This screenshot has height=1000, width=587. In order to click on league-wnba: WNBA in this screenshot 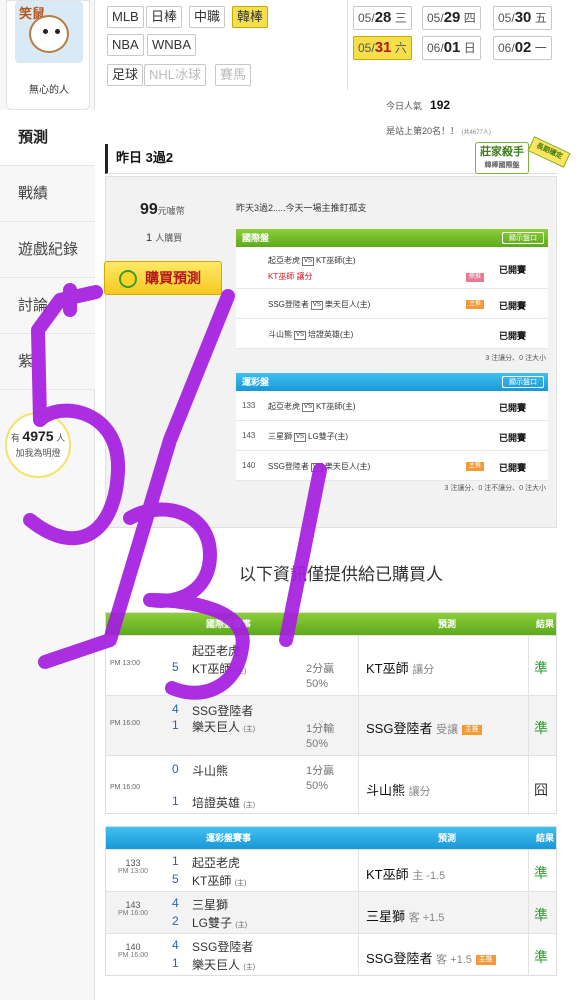, I will do `click(171, 45)`.